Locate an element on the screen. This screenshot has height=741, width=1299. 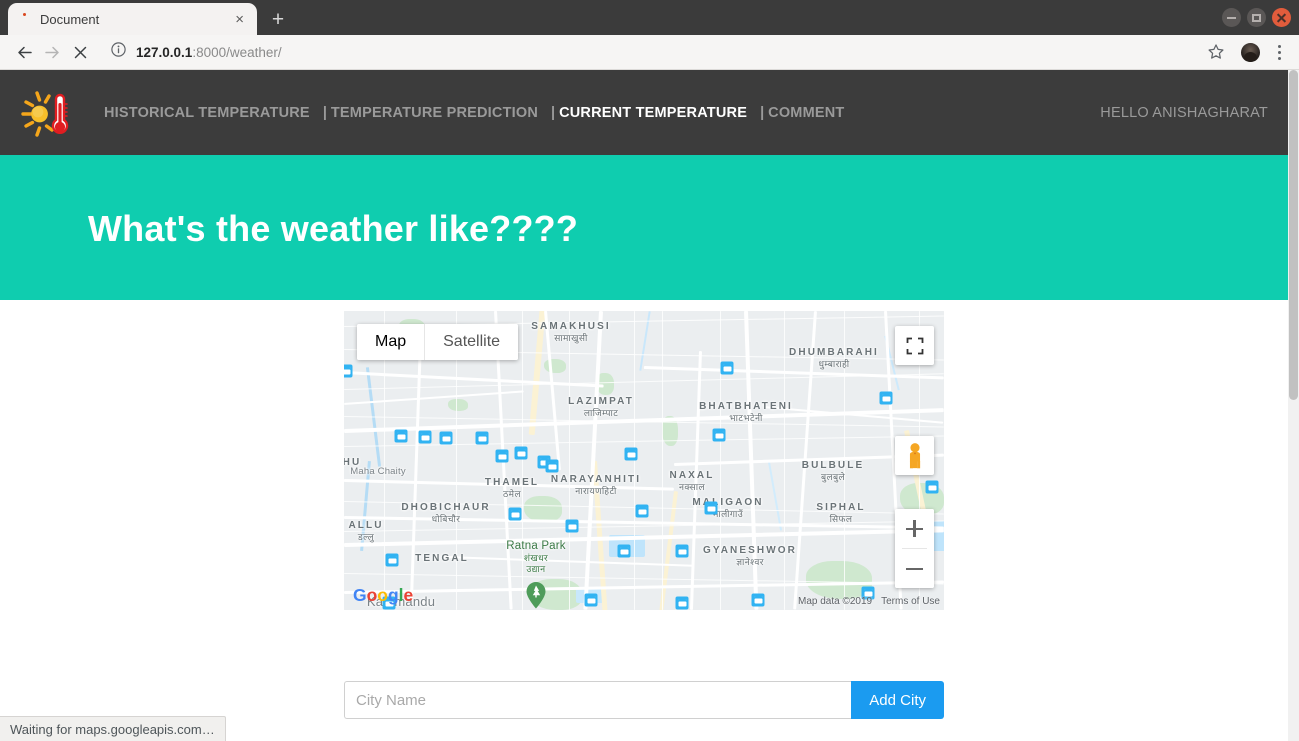
page-scrollbar is located at coordinates (1293, 405).